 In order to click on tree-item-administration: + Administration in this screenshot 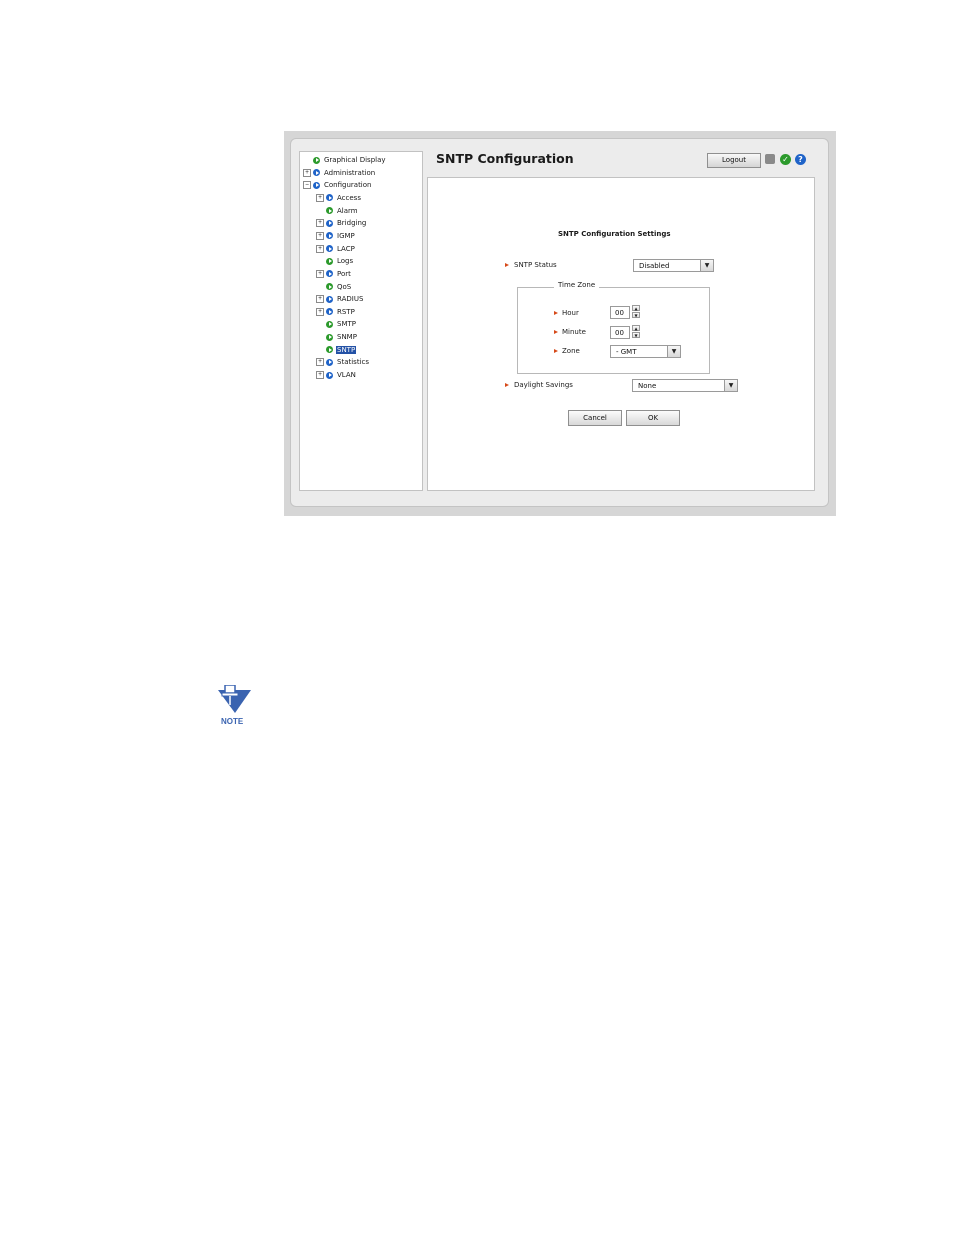, I will do `click(339, 173)`.